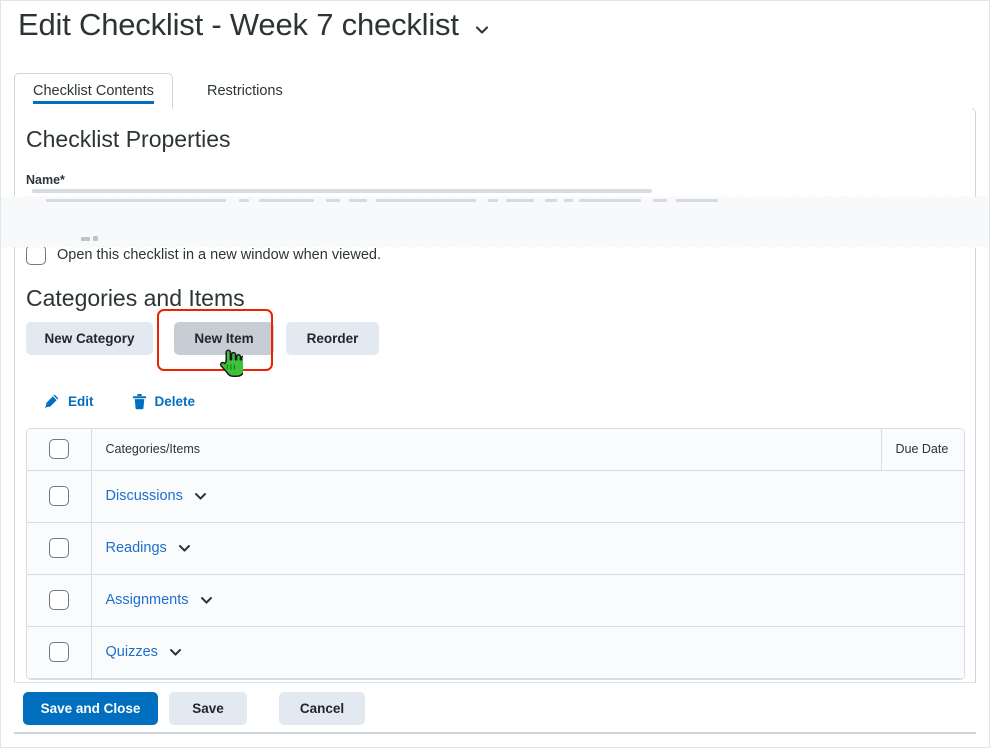 This screenshot has width=990, height=748. I want to click on table-row: Discussions, so click(495, 496).